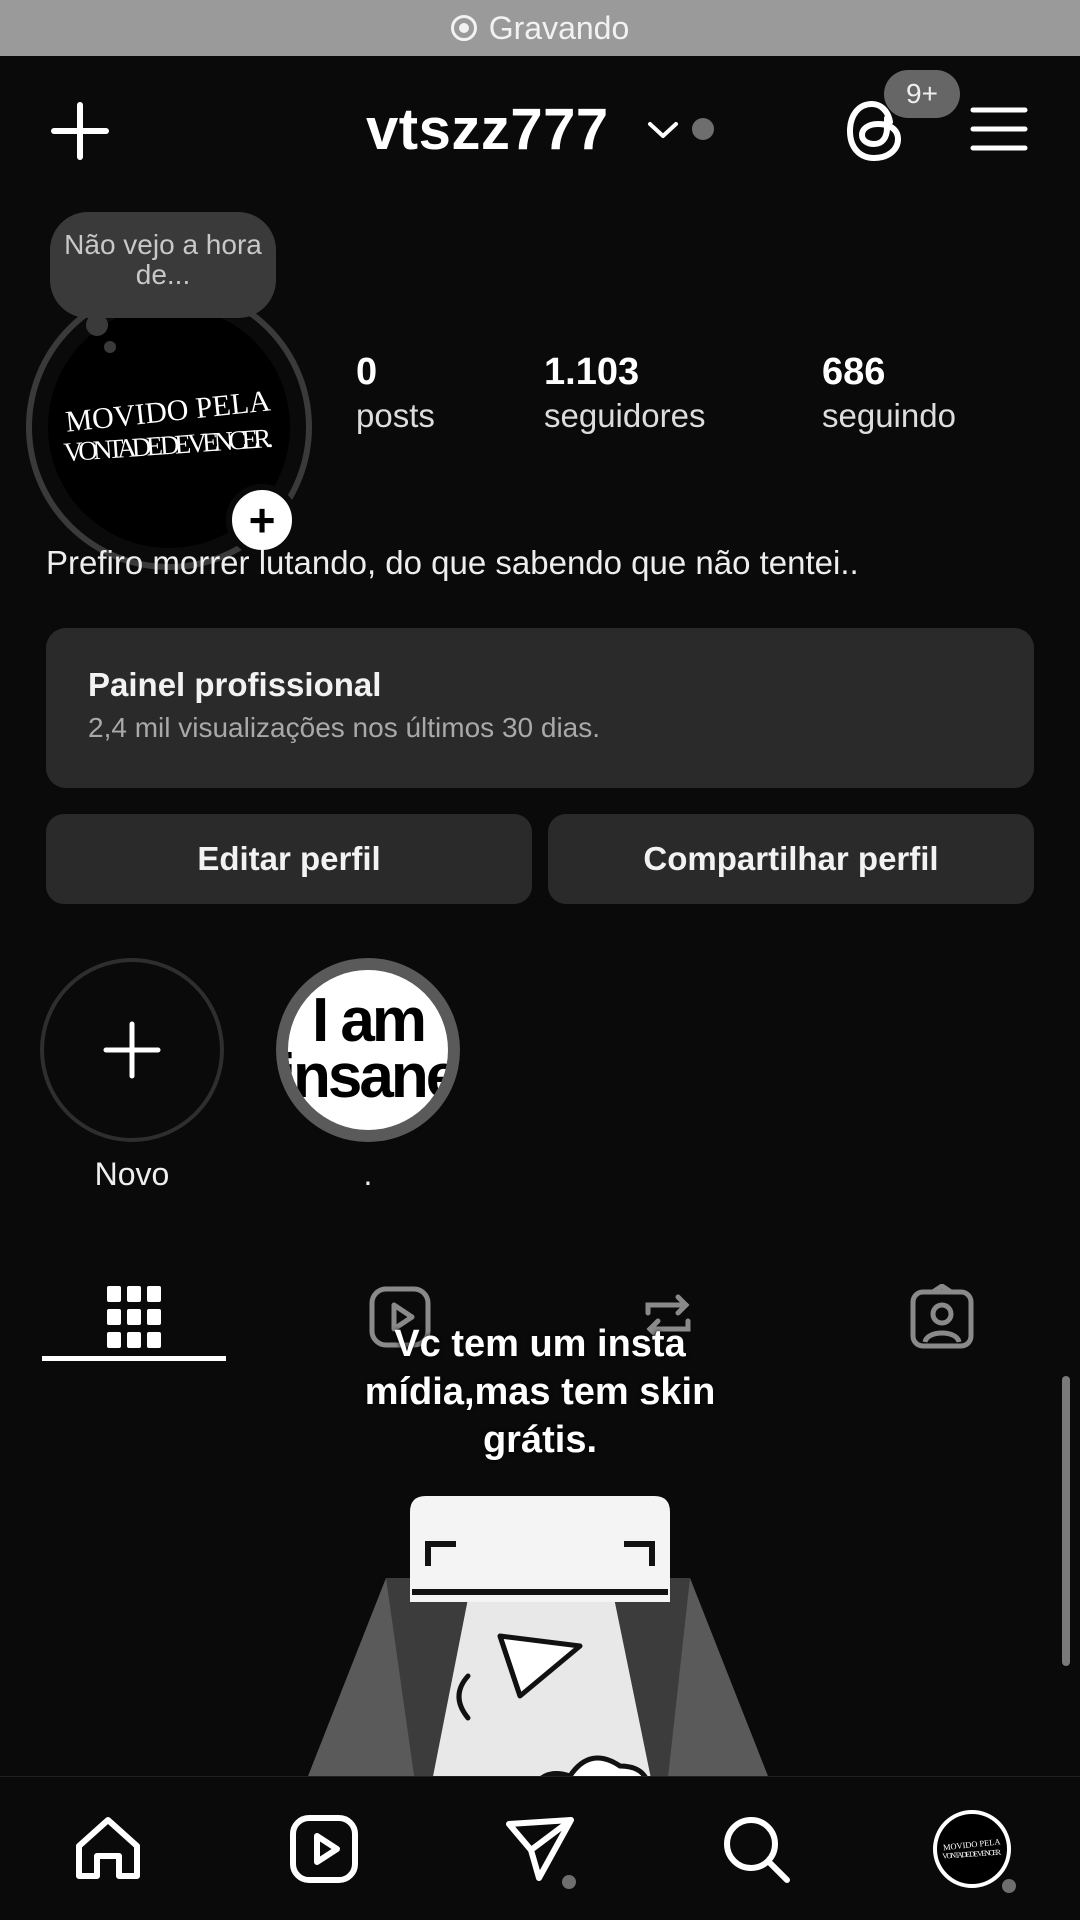 The width and height of the screenshot is (1080, 1920). Describe the element at coordinates (889, 394) in the screenshot. I see `following-stat: 686 seguindo` at that location.